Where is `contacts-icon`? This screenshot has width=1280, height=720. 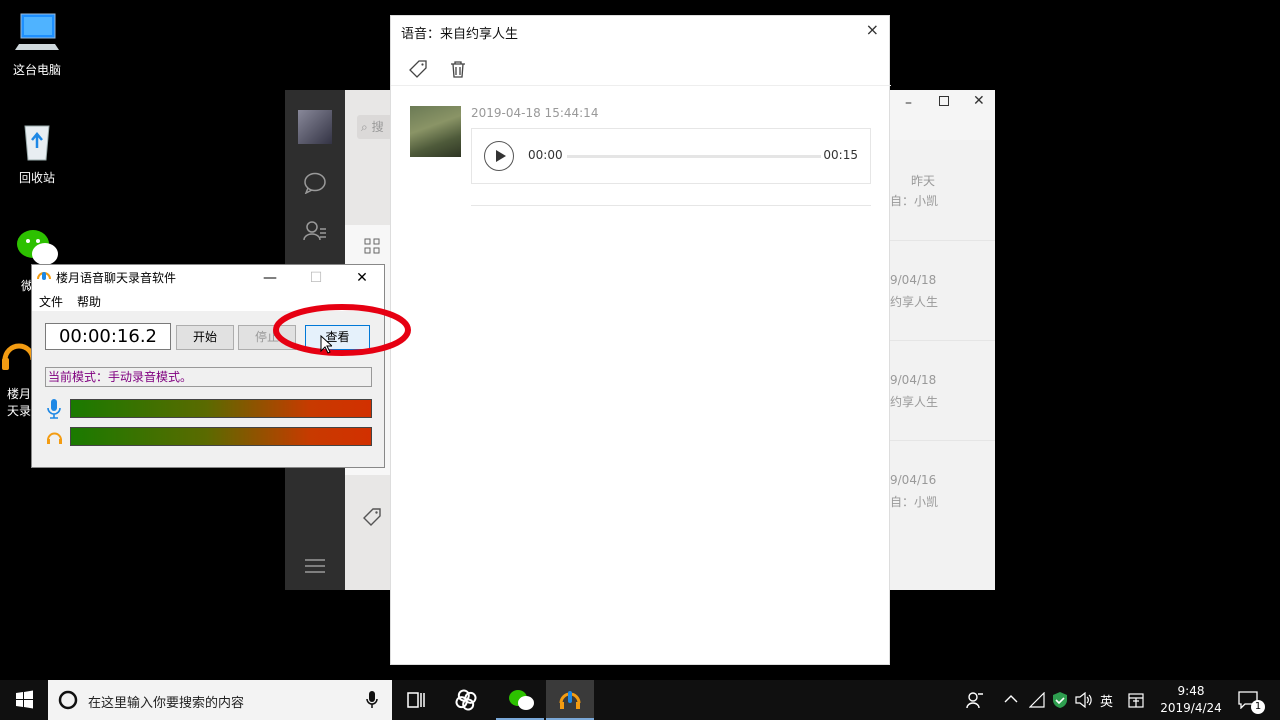
contacts-icon is located at coordinates (315, 231).